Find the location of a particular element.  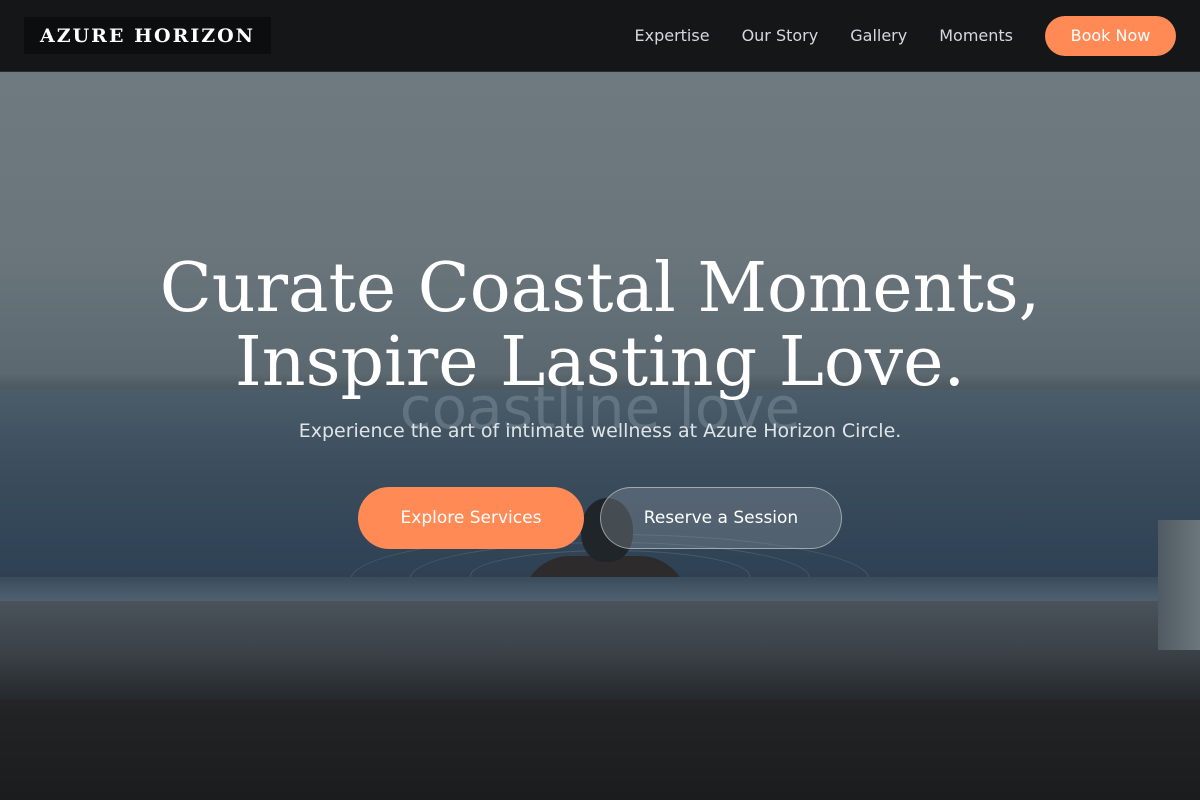

explore-services-button: Explore Services is located at coordinates (471, 518).